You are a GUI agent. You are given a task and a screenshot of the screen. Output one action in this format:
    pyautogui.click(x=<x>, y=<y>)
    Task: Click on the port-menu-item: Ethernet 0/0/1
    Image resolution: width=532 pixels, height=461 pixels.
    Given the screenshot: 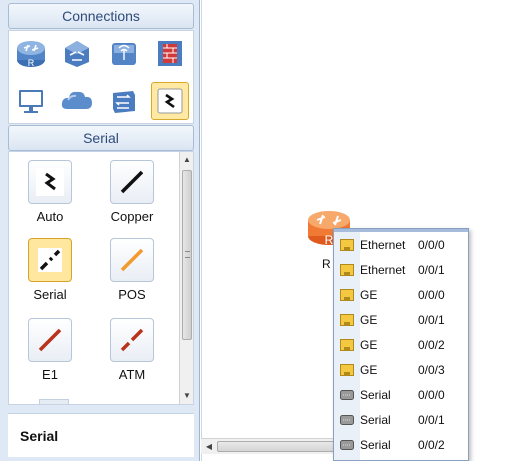 What is the action you would take?
    pyautogui.click(x=402, y=269)
    